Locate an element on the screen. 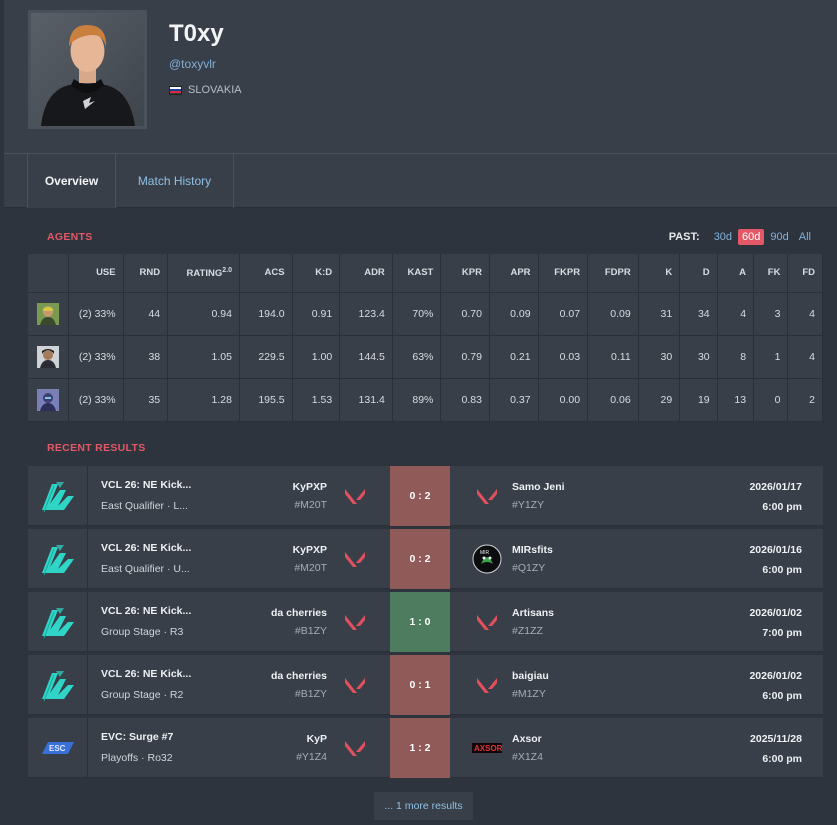  agent-stat-cell: 1.28 is located at coordinates (203, 400).